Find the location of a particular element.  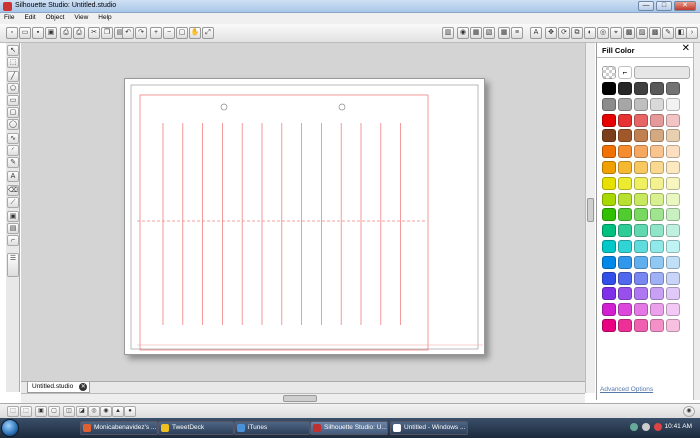

cut-settings-icon: ◉ is located at coordinates (463, 33).